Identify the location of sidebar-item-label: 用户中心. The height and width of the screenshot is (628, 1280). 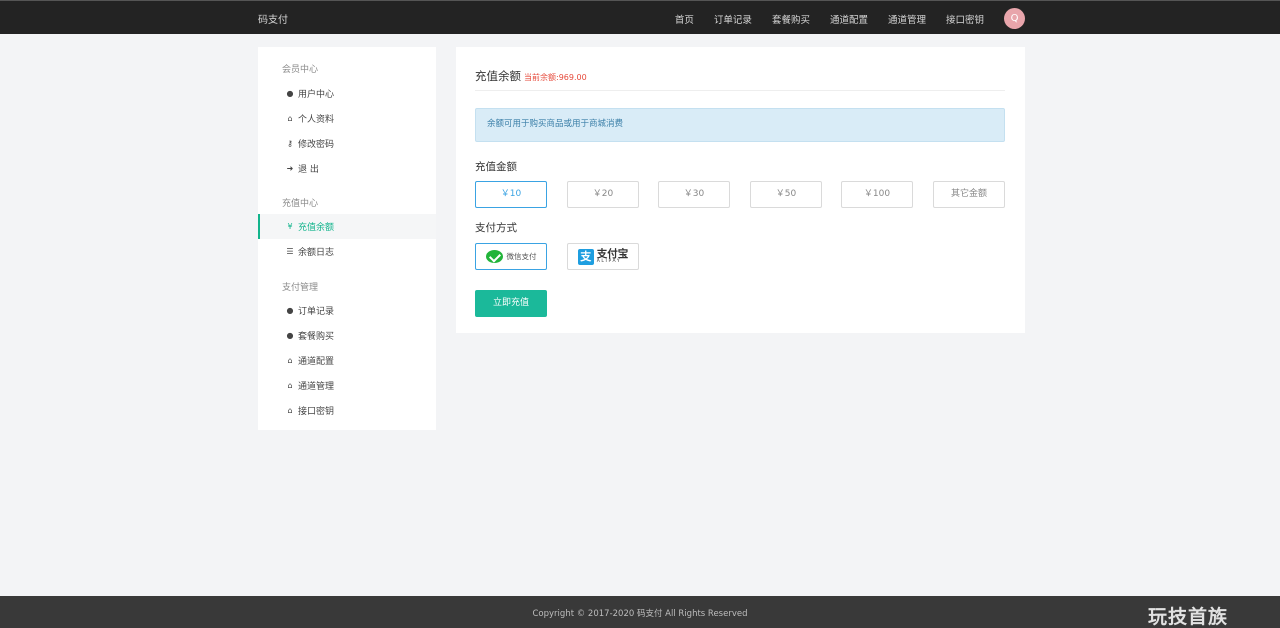
(316, 95).